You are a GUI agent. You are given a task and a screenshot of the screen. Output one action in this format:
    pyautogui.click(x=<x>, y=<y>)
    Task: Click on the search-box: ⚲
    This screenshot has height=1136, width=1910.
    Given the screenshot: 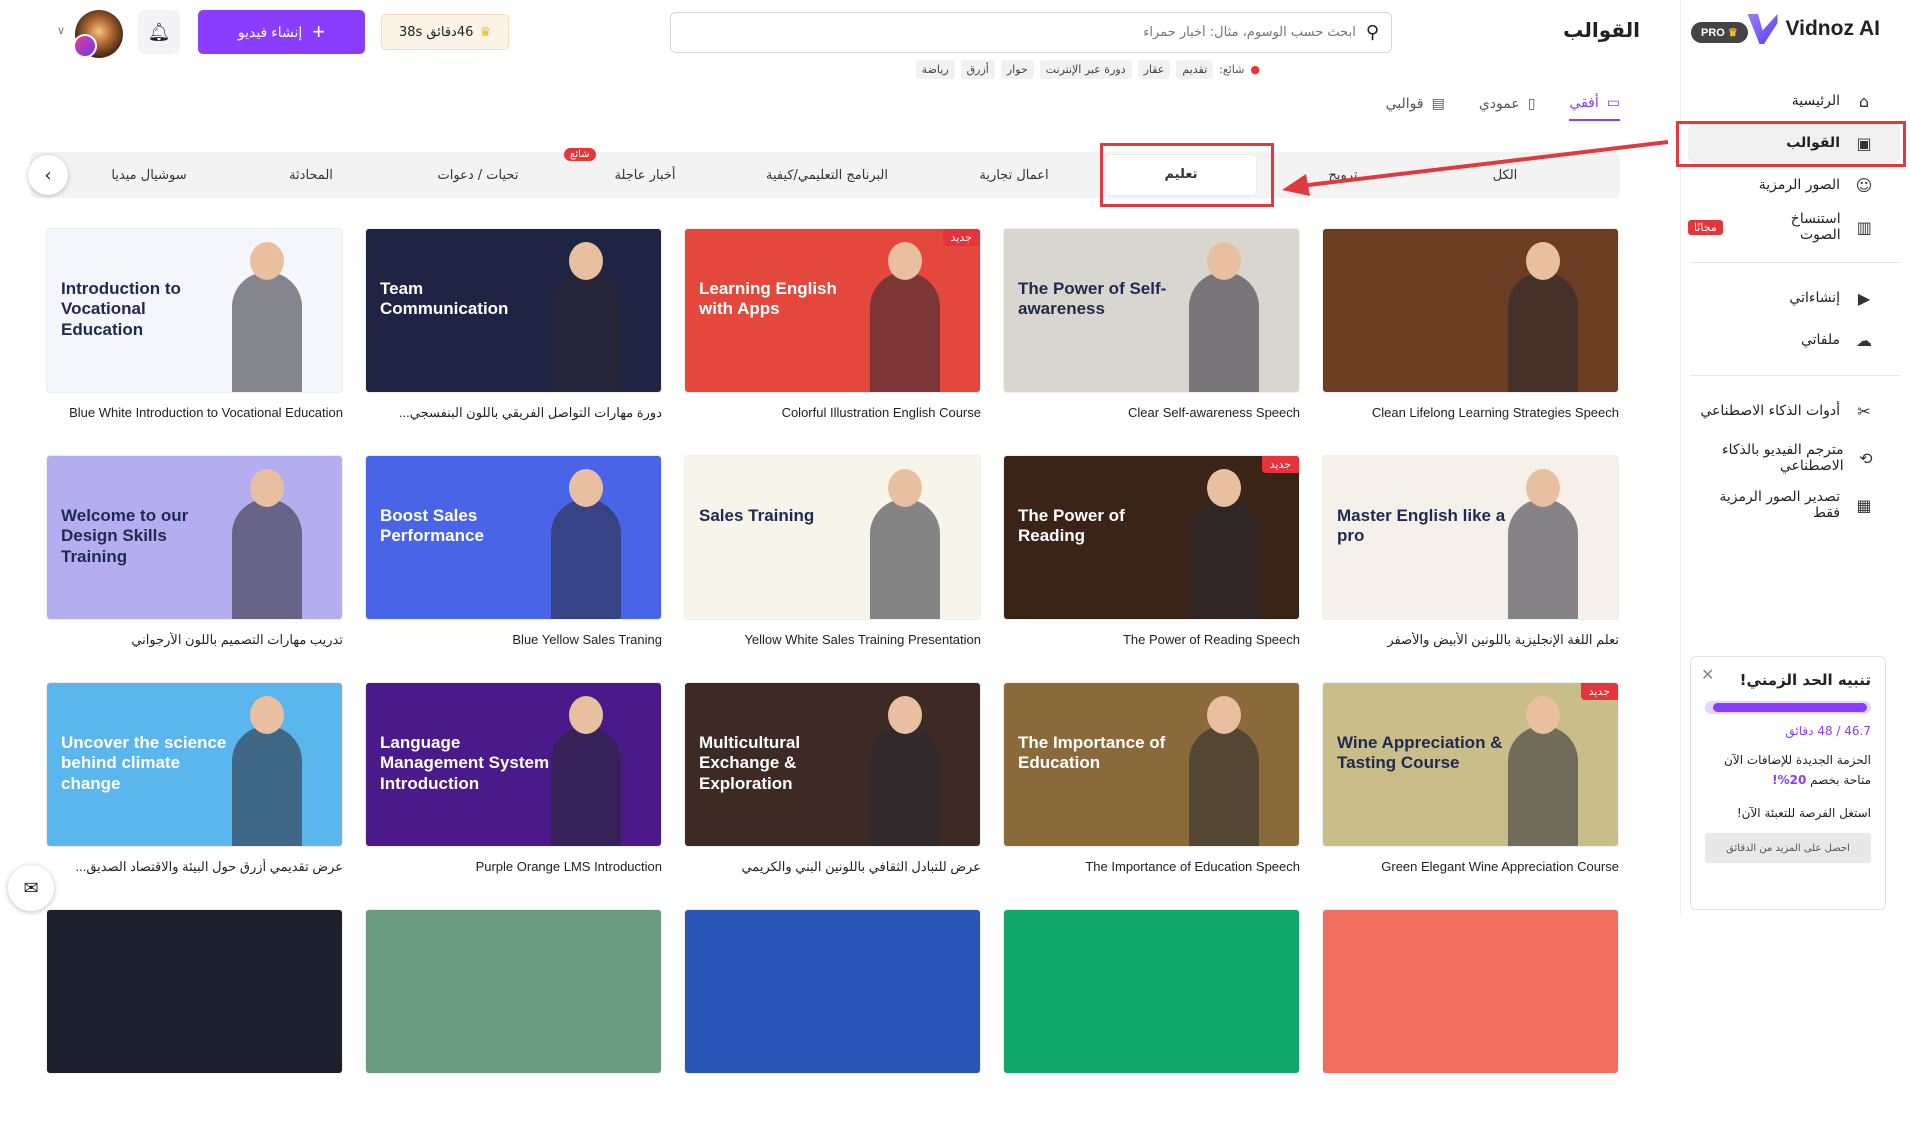 What is the action you would take?
    pyautogui.click(x=1031, y=32)
    